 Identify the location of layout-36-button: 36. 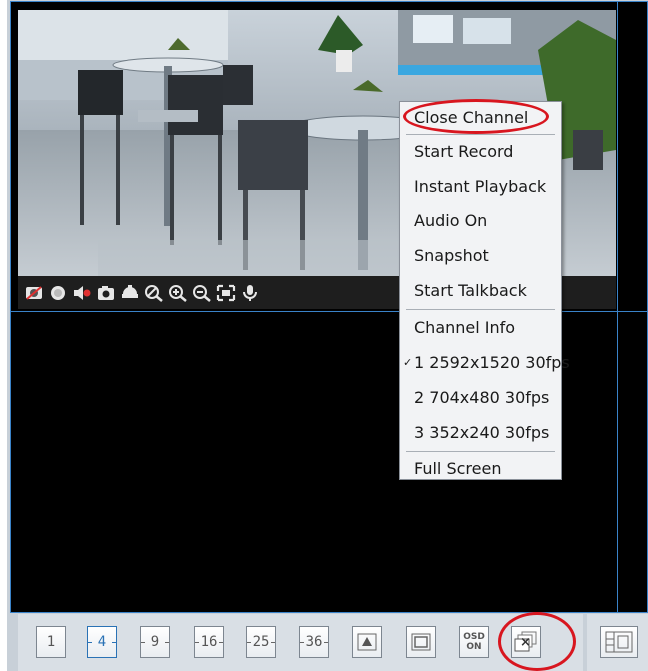
(314, 642).